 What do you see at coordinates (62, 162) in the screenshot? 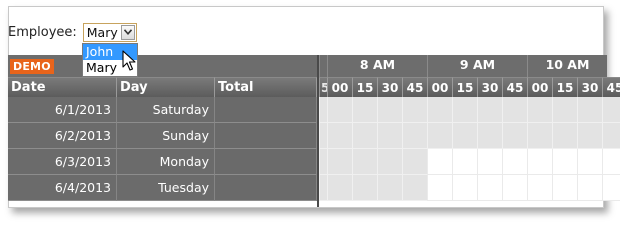
I see `row-date-3: 6/3/2013` at bounding box center [62, 162].